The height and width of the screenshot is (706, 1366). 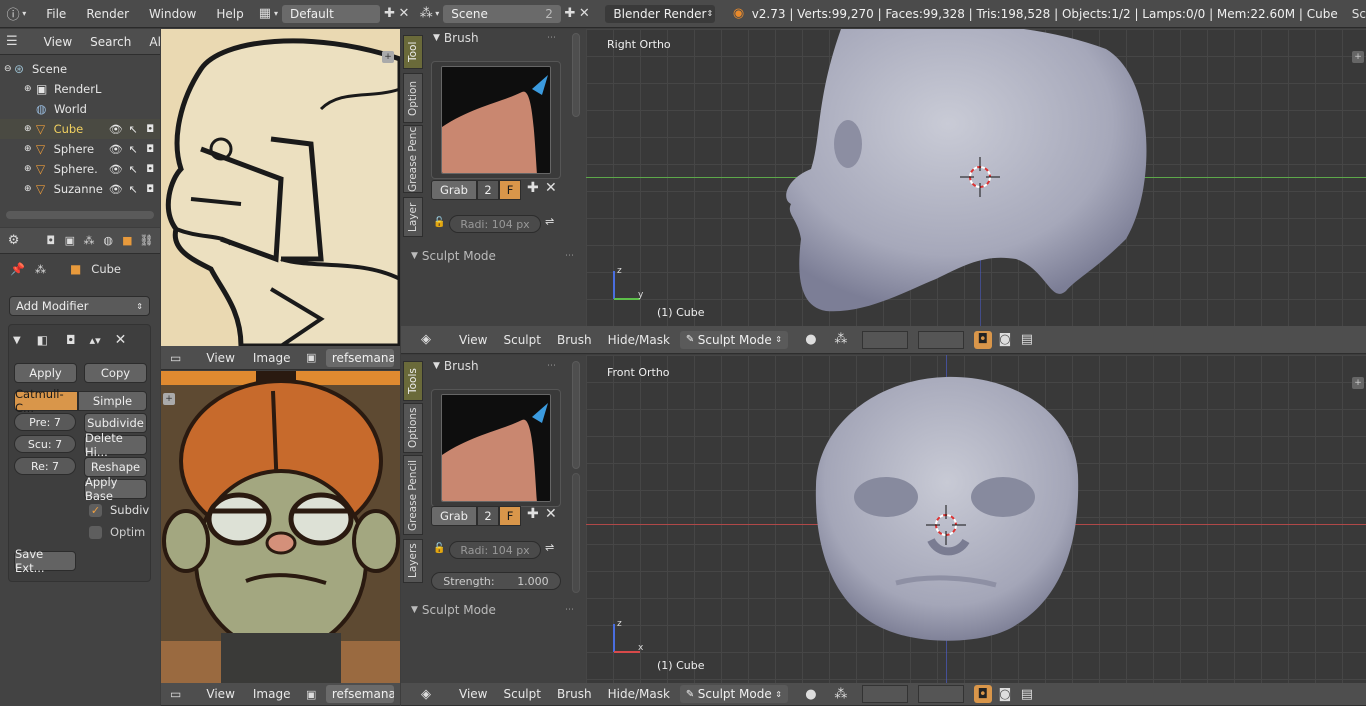 What do you see at coordinates (272, 358) in the screenshot?
I see `image-menu-image: Image` at bounding box center [272, 358].